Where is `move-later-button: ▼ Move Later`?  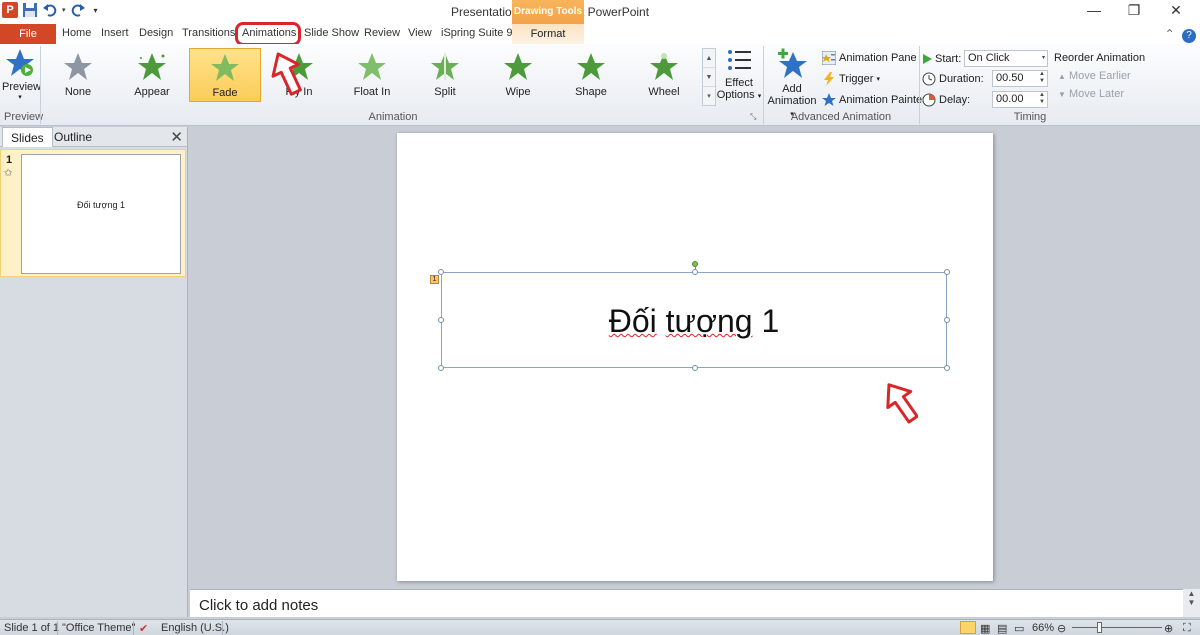
move-later-button: ▼ Move Later is located at coordinates (1101, 94).